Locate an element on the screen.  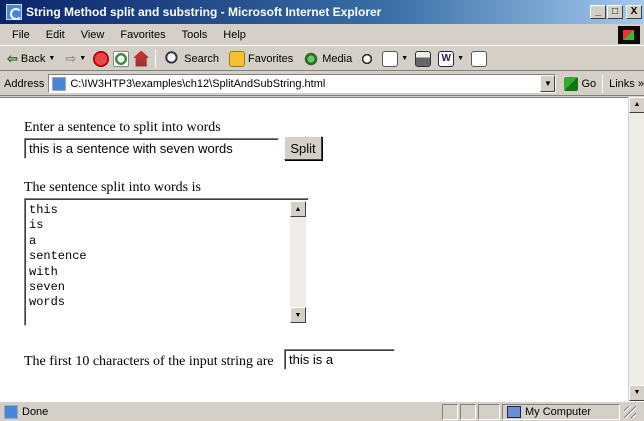
edit-icon is located at coordinates (479, 58).